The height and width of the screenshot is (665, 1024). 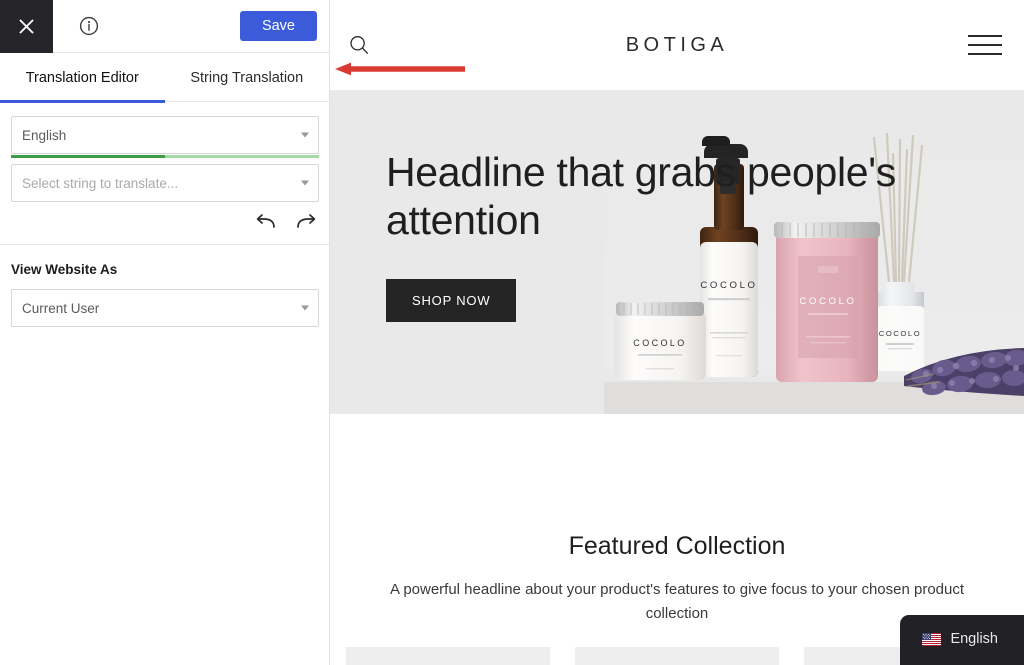 What do you see at coordinates (974, 639) in the screenshot?
I see `language-switcher-label: English` at bounding box center [974, 639].